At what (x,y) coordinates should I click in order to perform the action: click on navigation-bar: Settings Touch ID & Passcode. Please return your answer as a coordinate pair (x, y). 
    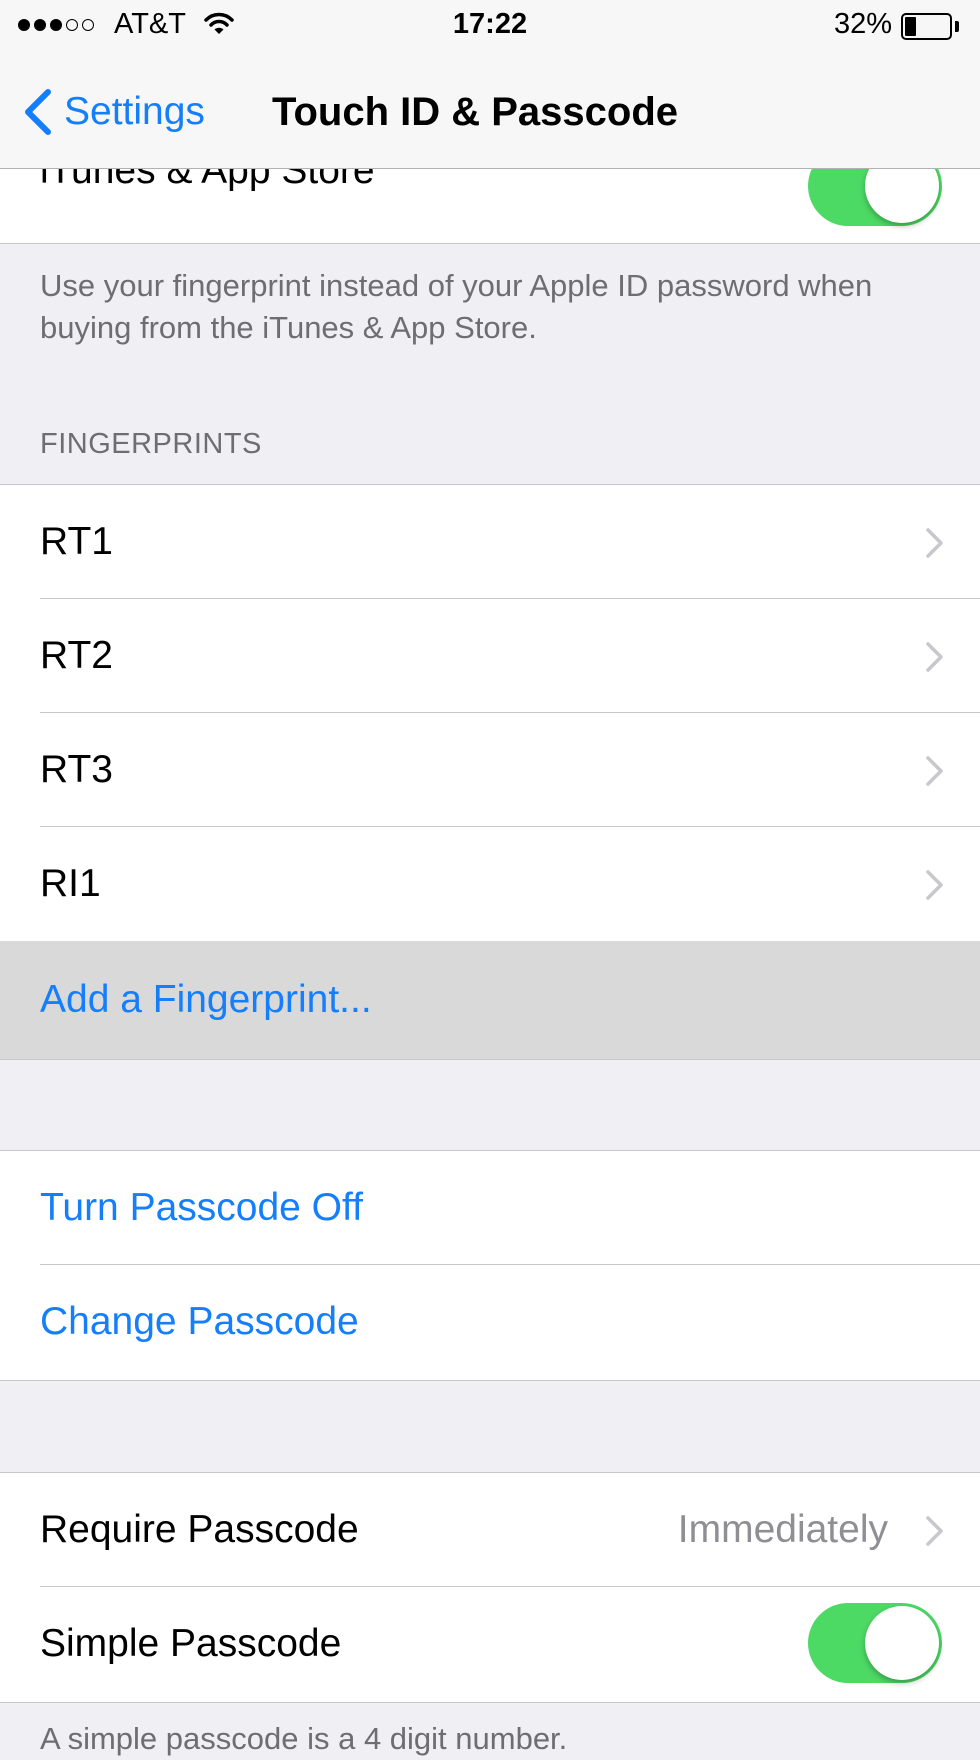
    Looking at the image, I should click on (490, 112).